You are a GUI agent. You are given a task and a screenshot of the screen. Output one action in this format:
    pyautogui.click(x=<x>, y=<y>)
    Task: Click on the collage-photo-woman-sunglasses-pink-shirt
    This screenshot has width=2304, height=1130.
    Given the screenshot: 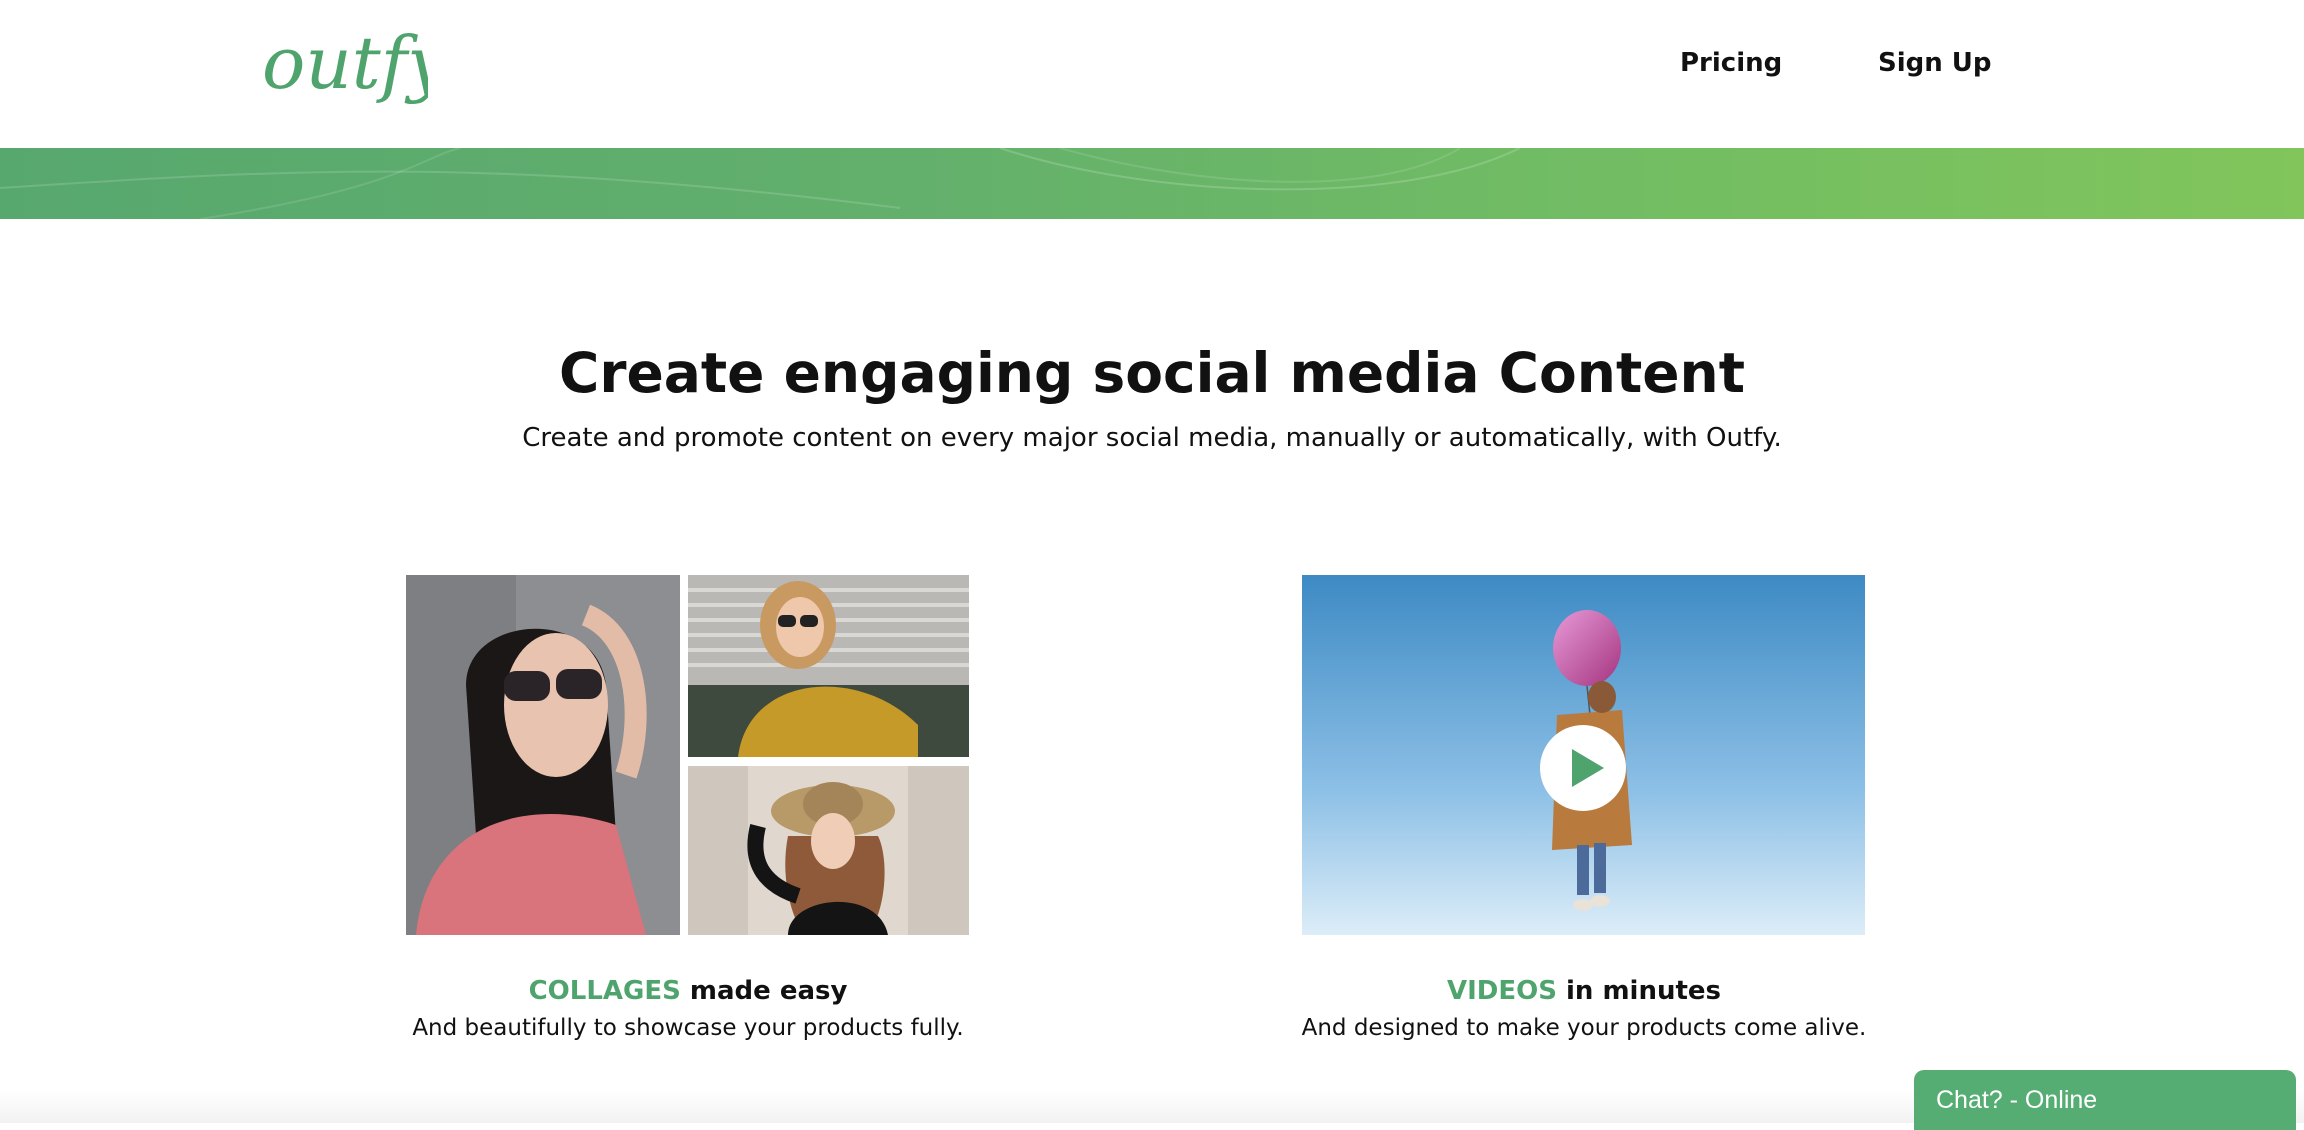 What is the action you would take?
    pyautogui.click(x=543, y=755)
    